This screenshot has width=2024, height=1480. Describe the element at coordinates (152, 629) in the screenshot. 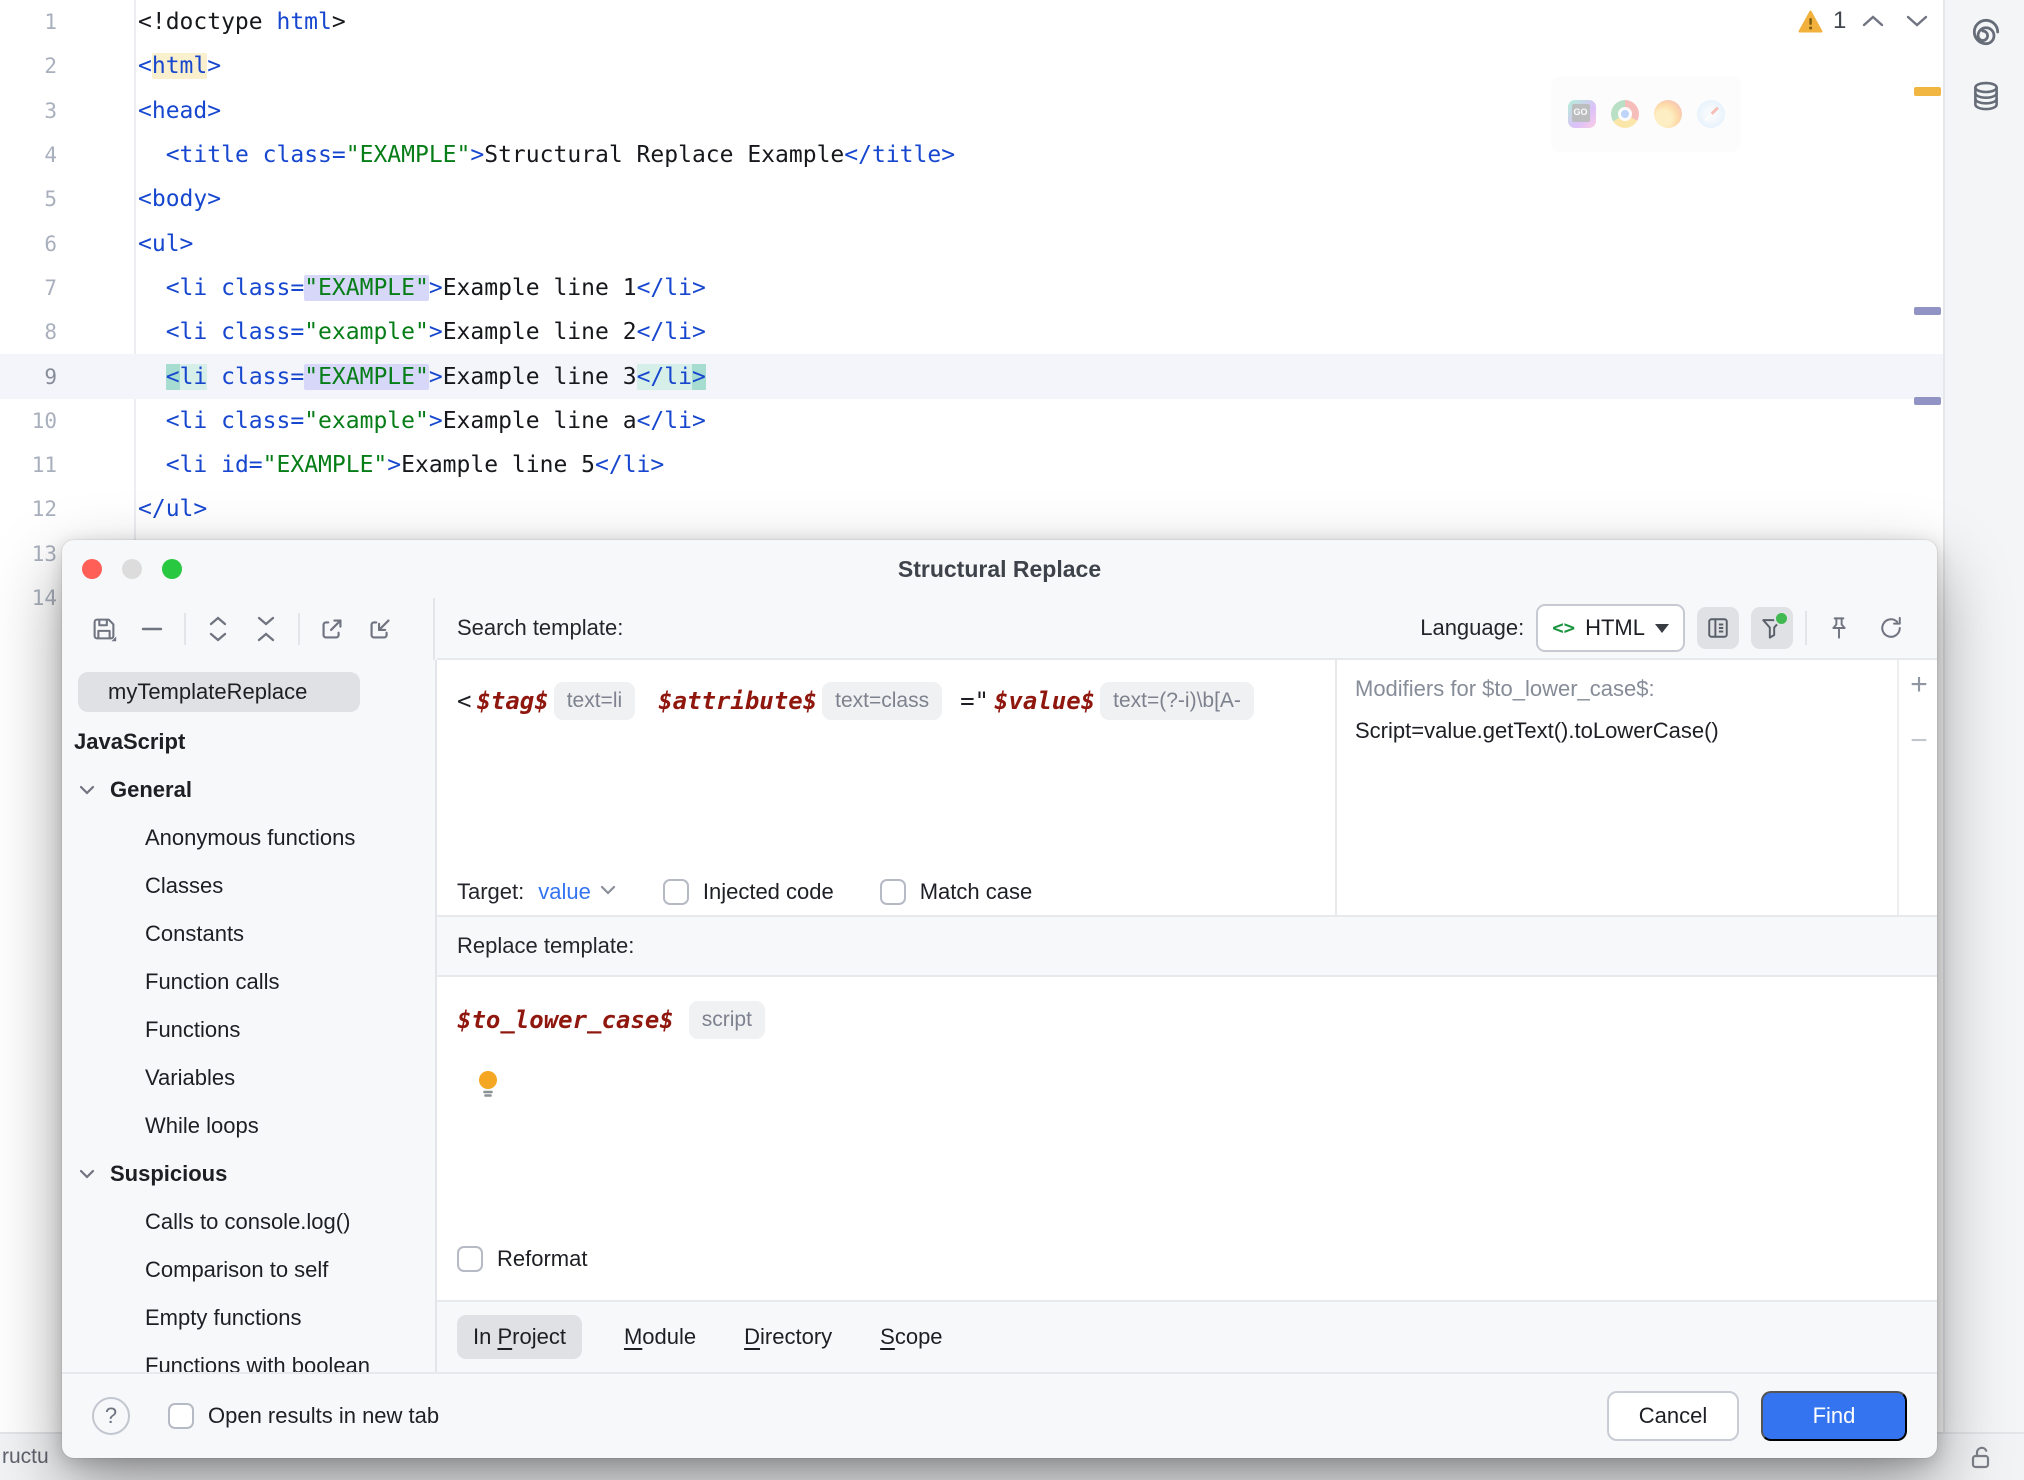

I see `remove-template-button` at that location.